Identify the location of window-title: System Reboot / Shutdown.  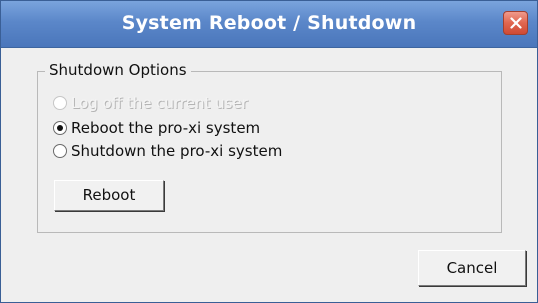
(269, 23).